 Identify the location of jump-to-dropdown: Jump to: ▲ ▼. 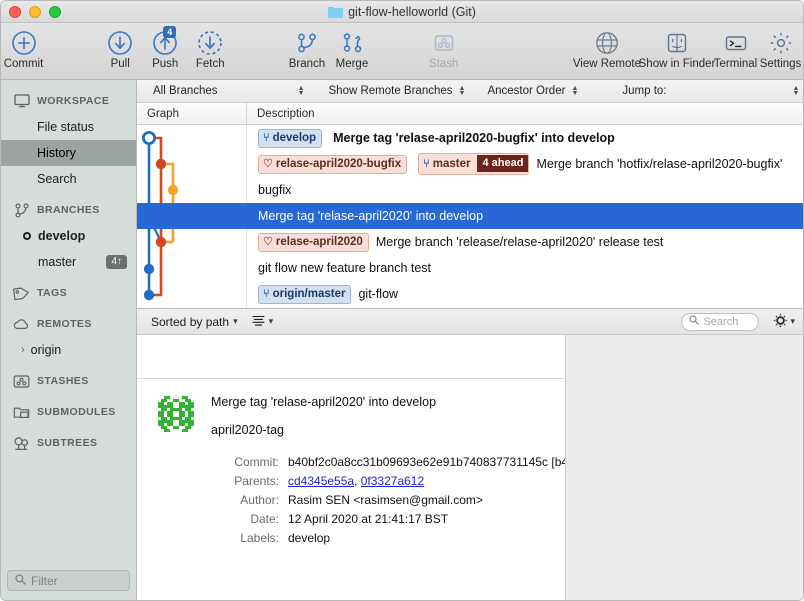
(688, 91).